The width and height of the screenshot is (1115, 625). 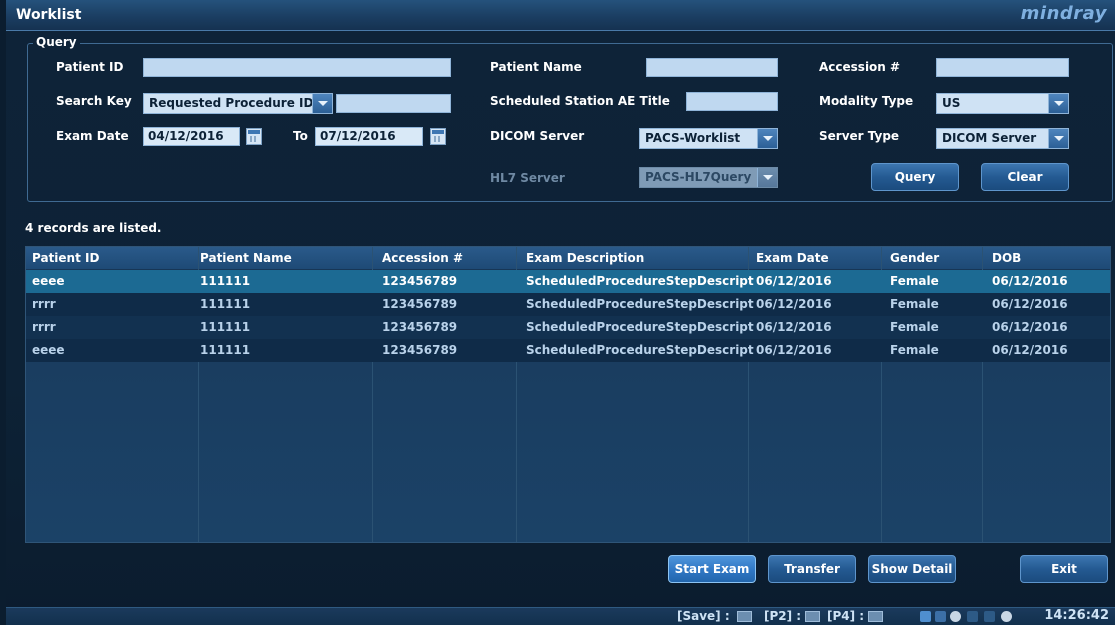 I want to click on server-type-select: DICOM Server, so click(x=1002, y=138).